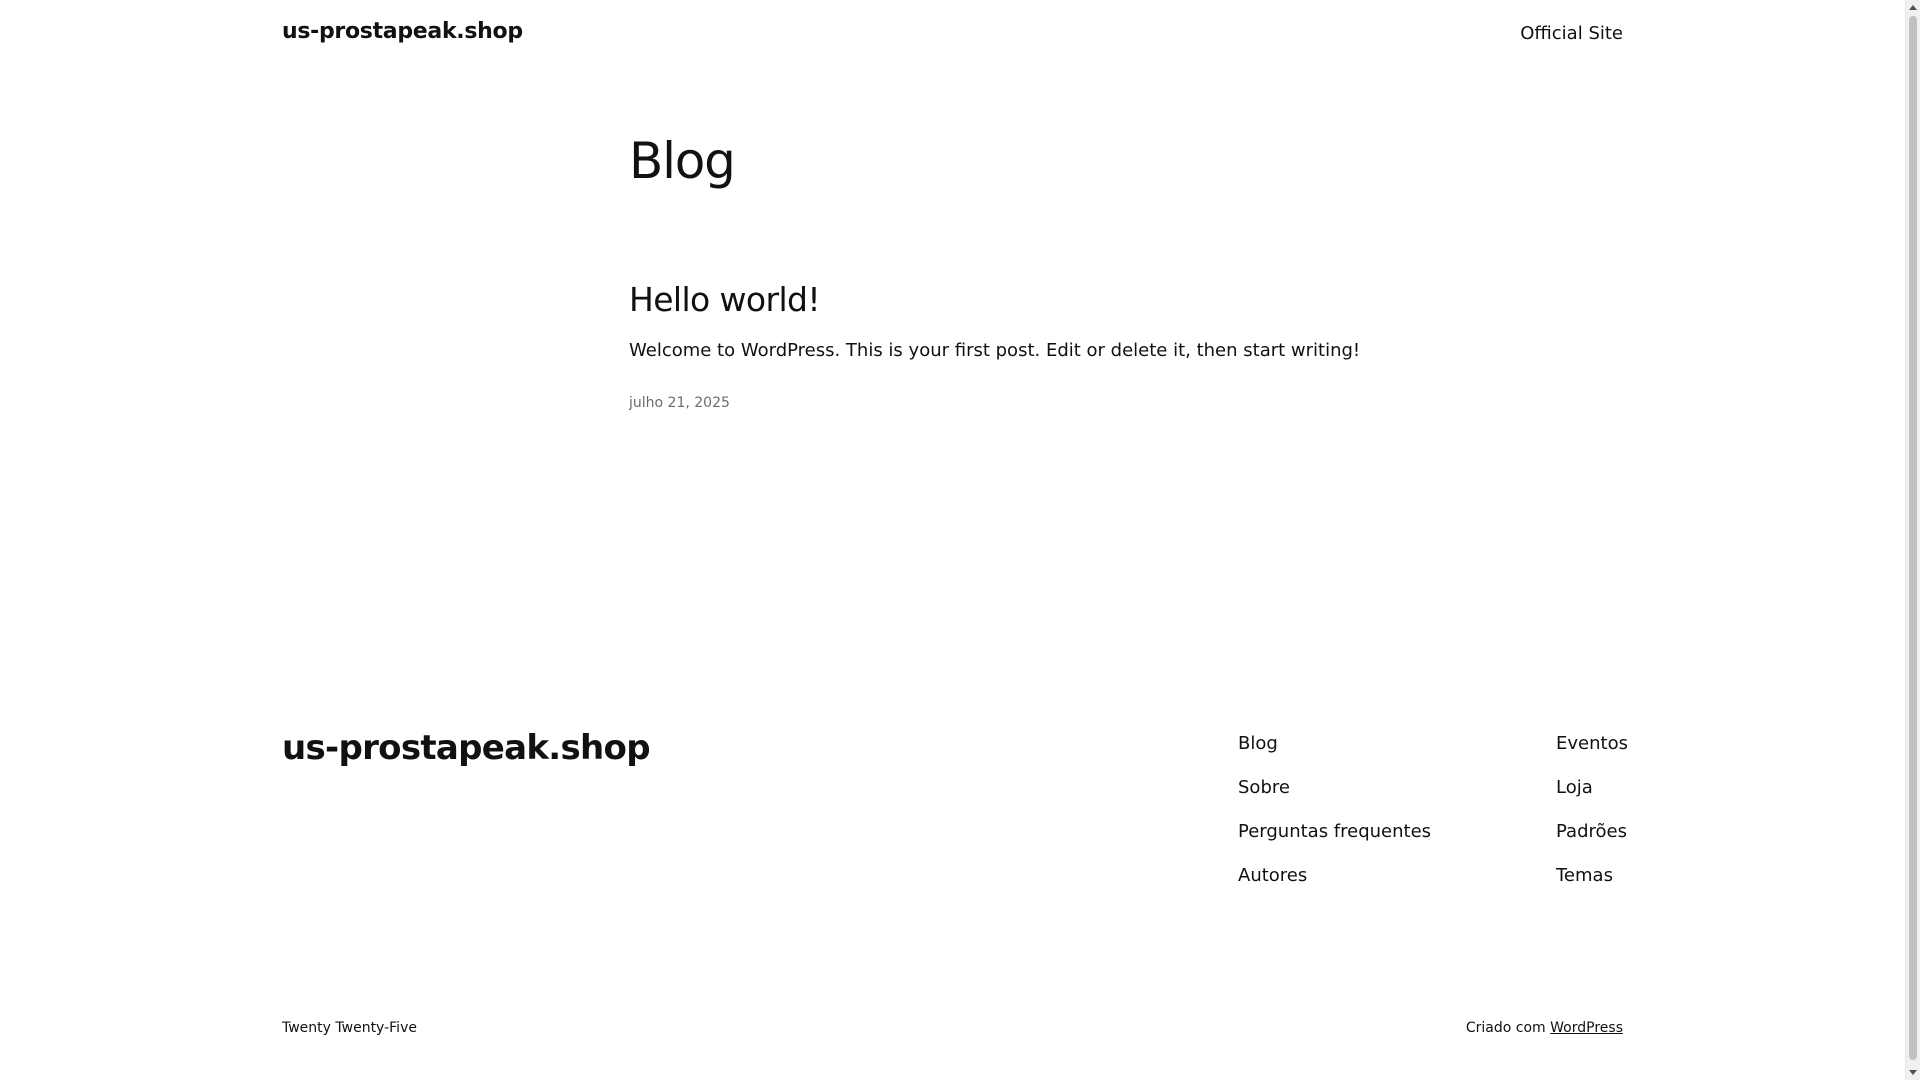 The width and height of the screenshot is (1920, 1080). I want to click on footer-site-title-link: us-prostapeak.shop, so click(466, 748).